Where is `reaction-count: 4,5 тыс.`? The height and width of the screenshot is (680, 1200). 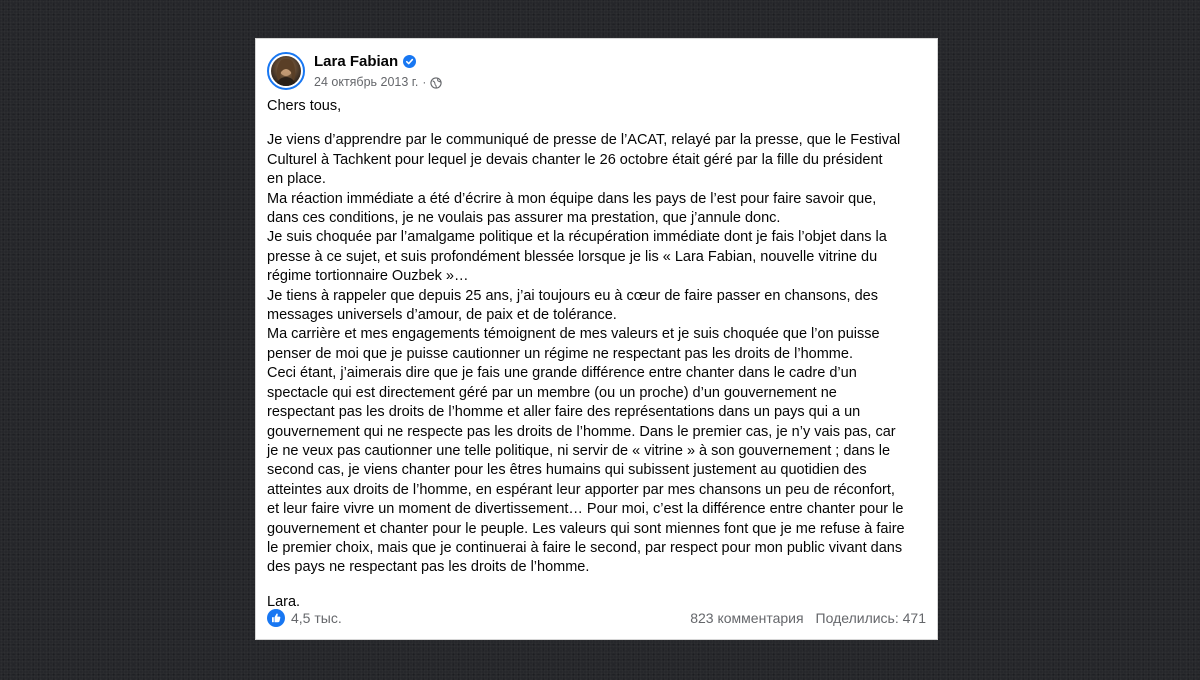
reaction-count: 4,5 тыс. is located at coordinates (316, 618).